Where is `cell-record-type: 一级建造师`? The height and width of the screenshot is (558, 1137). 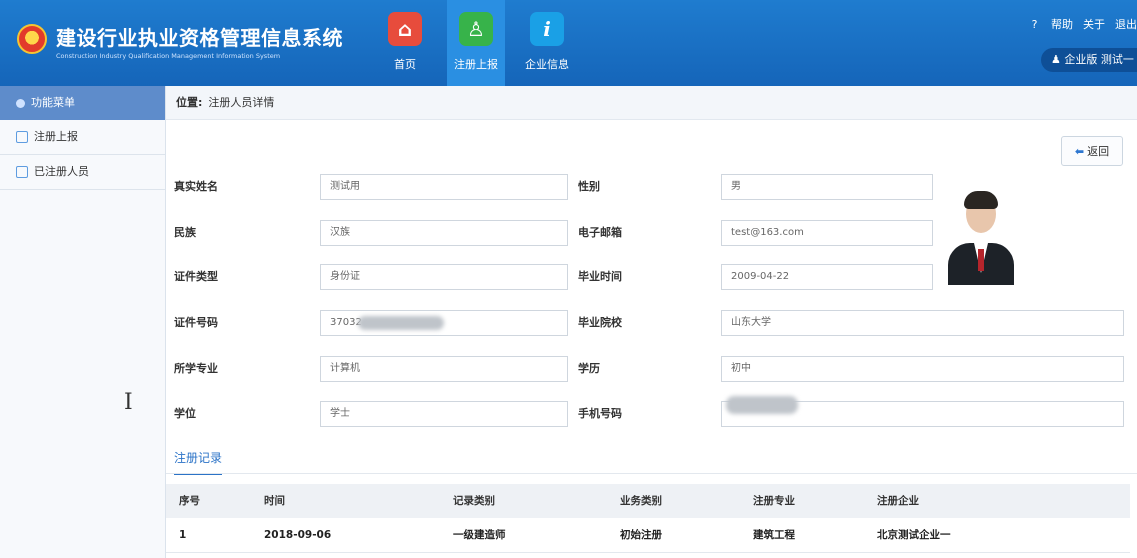
cell-record-type: 一级建造师 is located at coordinates (479, 535).